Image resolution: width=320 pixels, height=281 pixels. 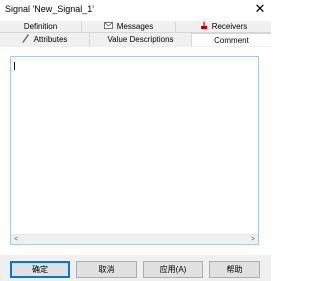 What do you see at coordinates (50, 39) in the screenshot?
I see `tab-attributes-label: Attributes` at bounding box center [50, 39].